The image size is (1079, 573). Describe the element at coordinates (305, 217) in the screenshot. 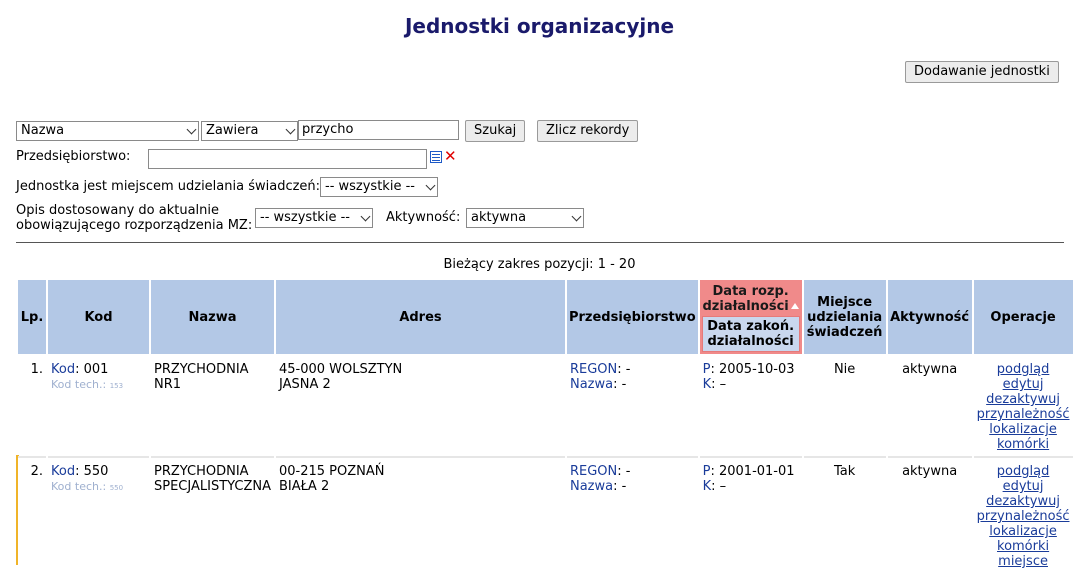

I see `description-select-value: -- wszystkie --` at that location.